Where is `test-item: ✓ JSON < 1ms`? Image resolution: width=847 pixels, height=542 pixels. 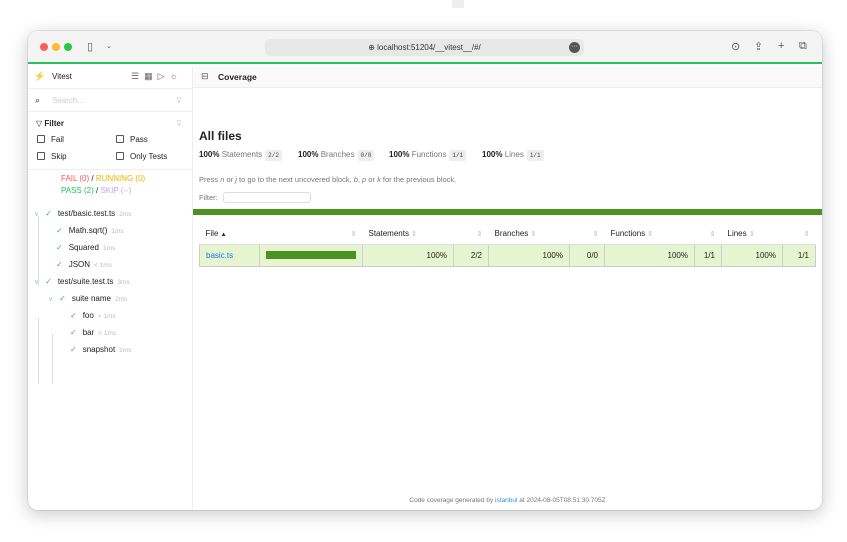 test-item: ✓ JSON < 1ms is located at coordinates (84, 264).